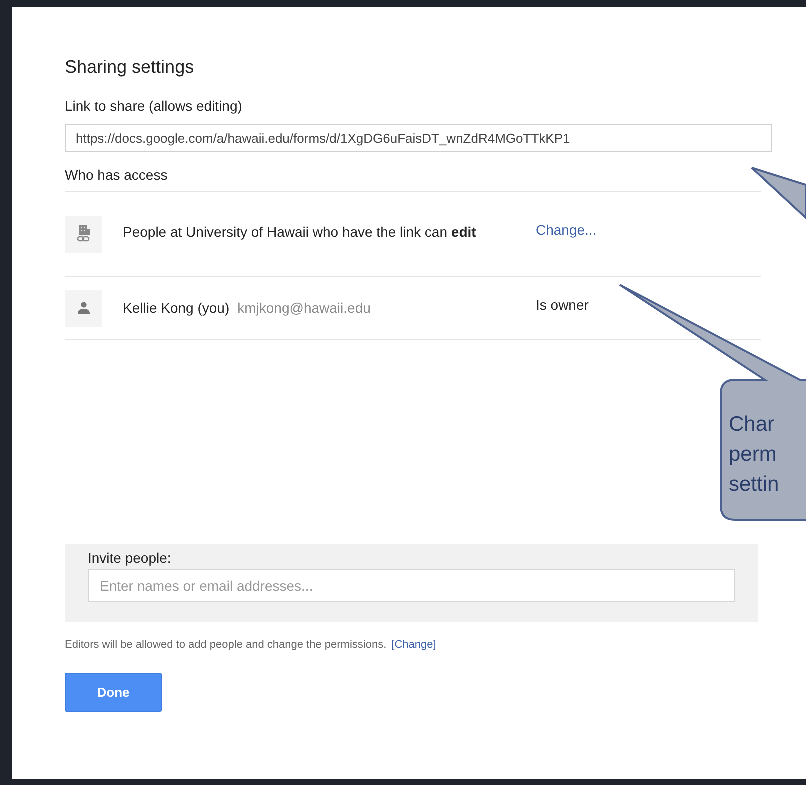 The width and height of the screenshot is (806, 785). Describe the element at coordinates (414, 645) in the screenshot. I see `change-link: [Change]` at that location.